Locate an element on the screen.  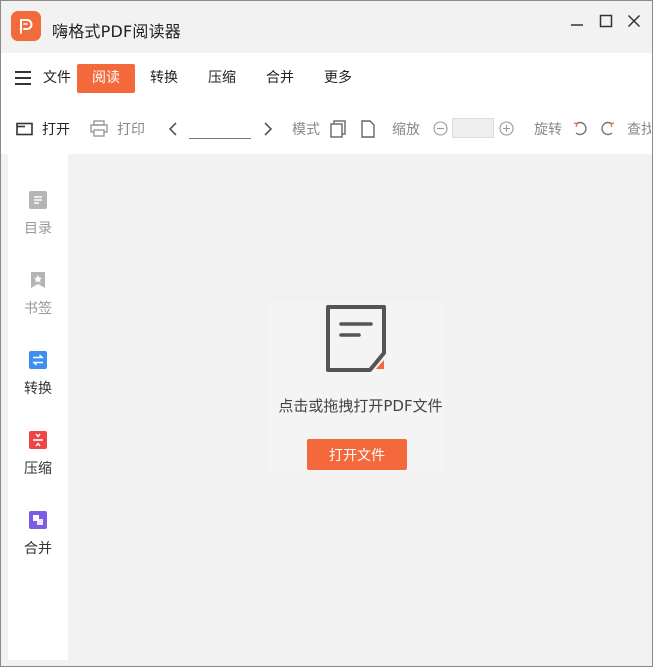
sidebar-item-merge: 合并 is located at coordinates (38, 541).